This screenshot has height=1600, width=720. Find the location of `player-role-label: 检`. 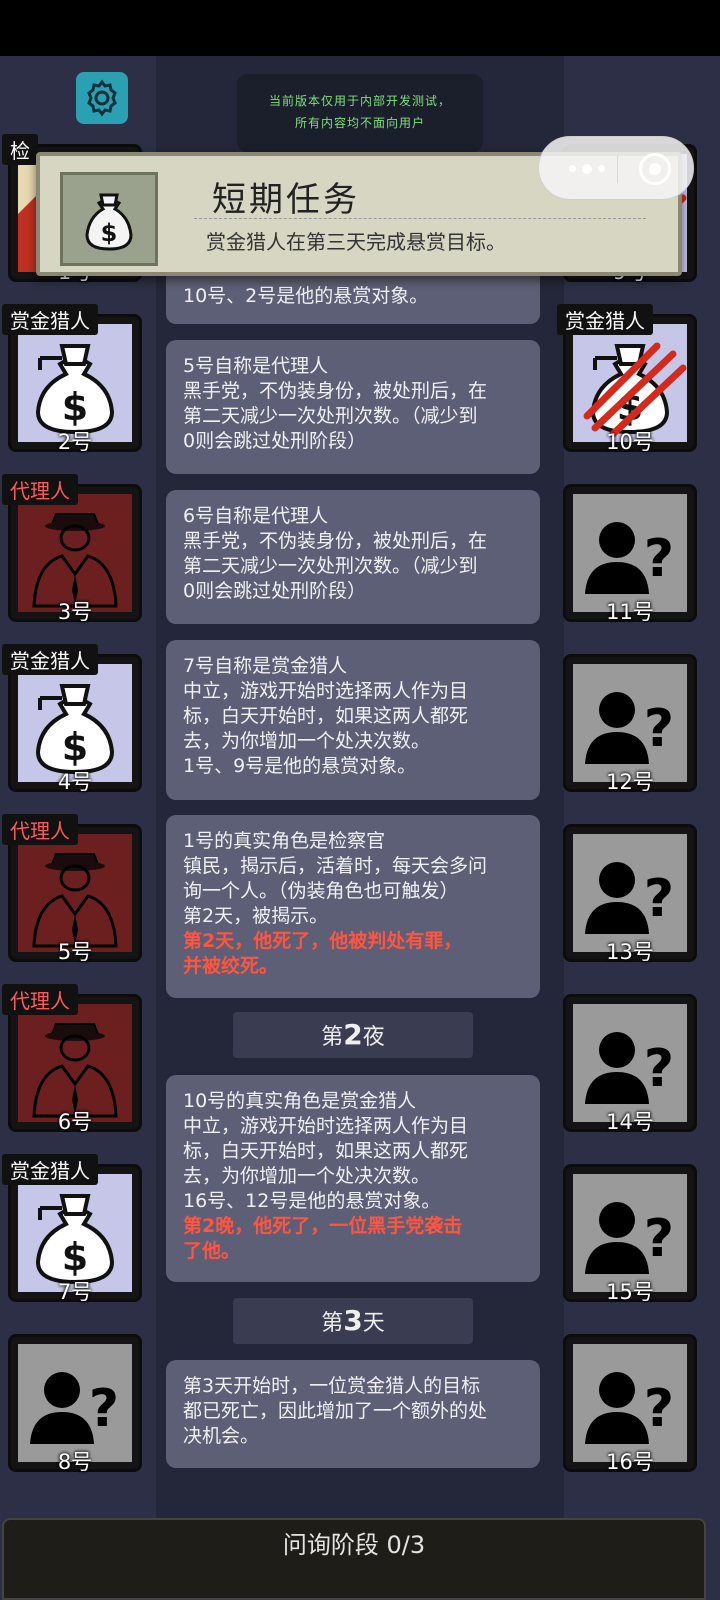

player-role-label: 检 is located at coordinates (20, 149).